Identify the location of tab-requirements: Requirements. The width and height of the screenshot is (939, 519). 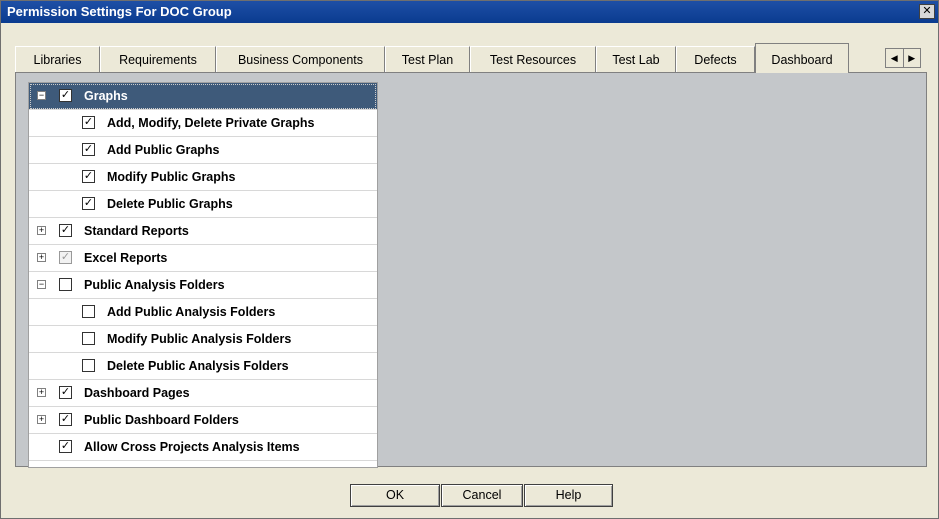
(158, 59).